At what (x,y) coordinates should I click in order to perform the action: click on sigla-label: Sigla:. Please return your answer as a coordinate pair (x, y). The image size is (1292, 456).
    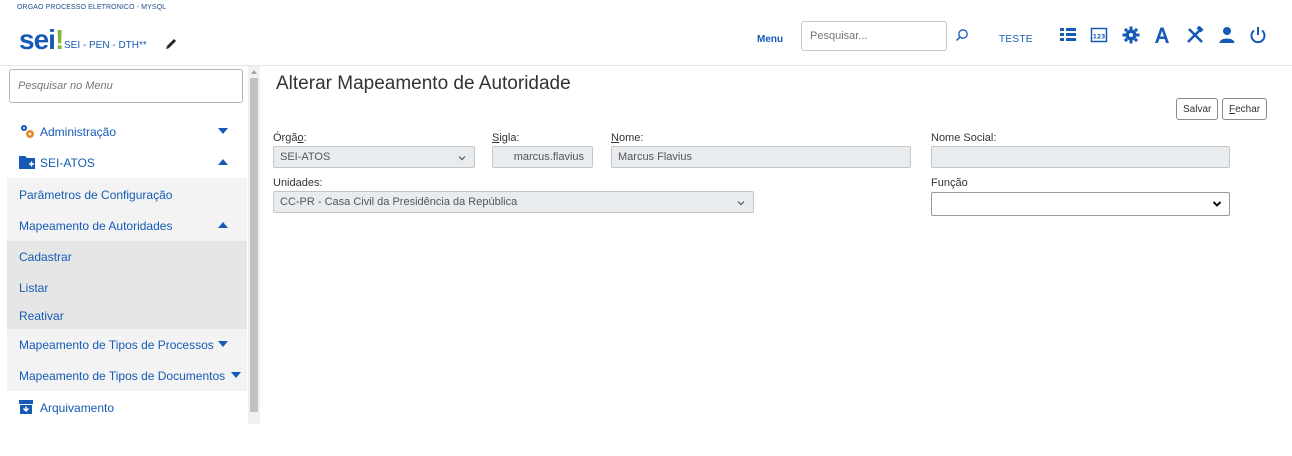
    Looking at the image, I should click on (506, 138).